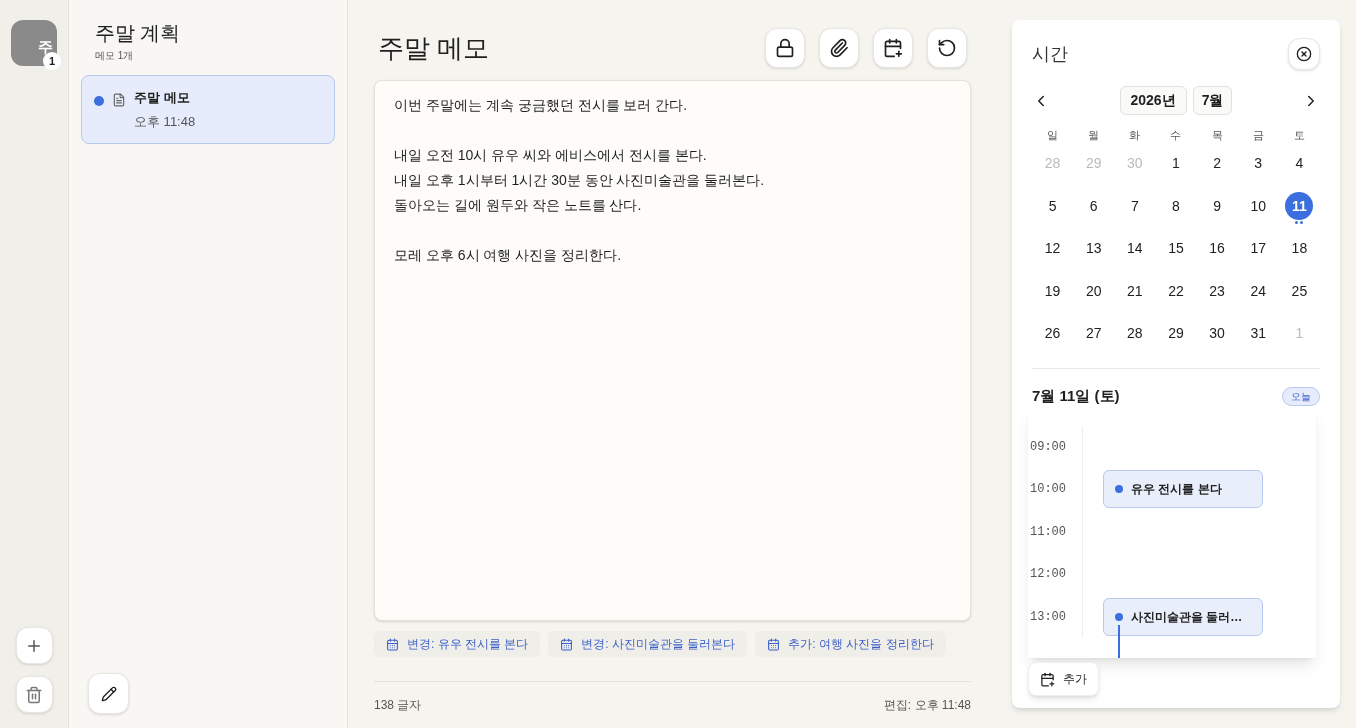 The image size is (1356, 728). What do you see at coordinates (1258, 292) in the screenshot?
I see `calendar-day: 24` at bounding box center [1258, 292].